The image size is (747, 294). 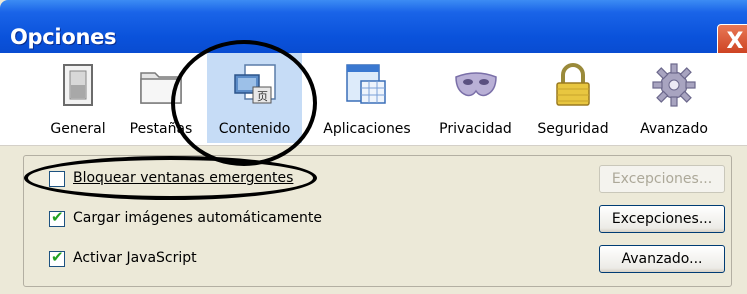 I want to click on load-images-label: Cargar imágenes automáticamente, so click(x=197, y=218).